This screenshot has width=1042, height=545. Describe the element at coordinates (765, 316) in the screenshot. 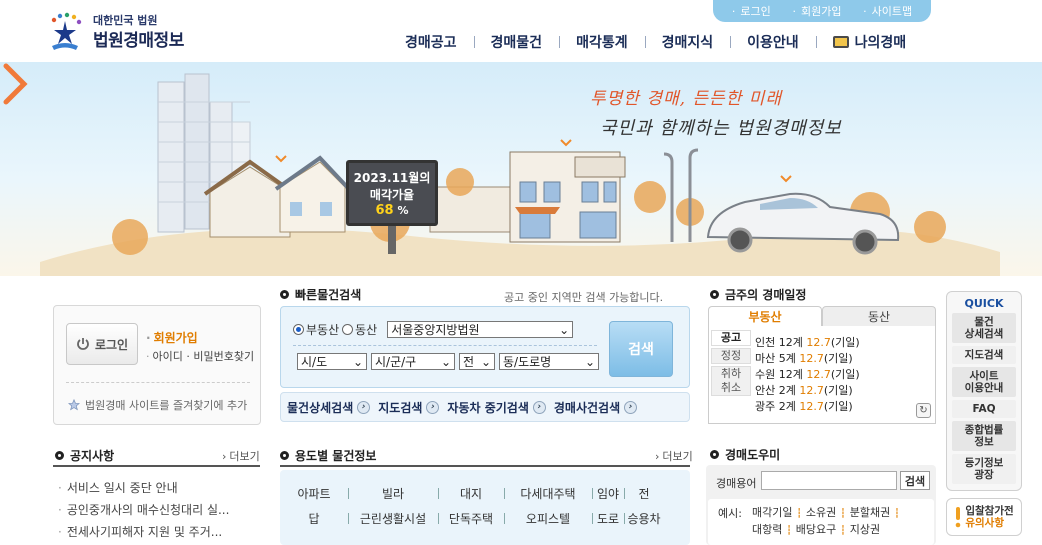

I see `tab-realestate: 부동산` at that location.